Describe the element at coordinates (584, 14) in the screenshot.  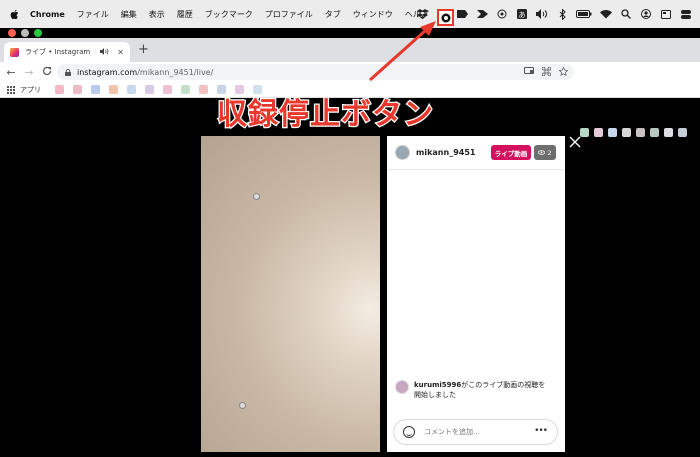
I see `battery-icon` at that location.